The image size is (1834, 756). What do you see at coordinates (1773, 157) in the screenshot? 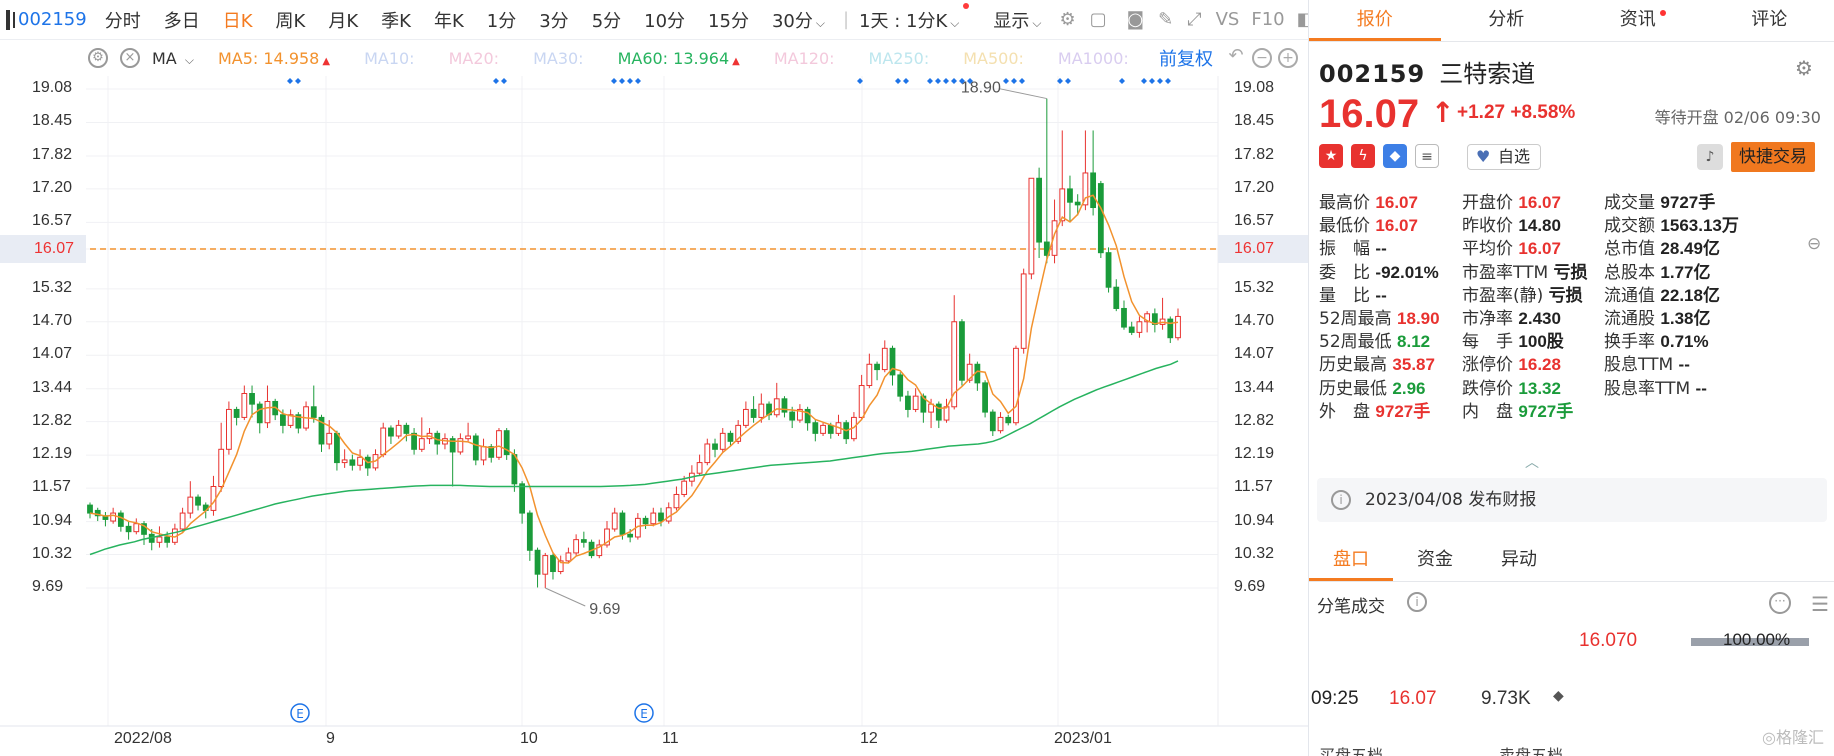
I see `quick-trade-button: 快捷交易` at bounding box center [1773, 157].